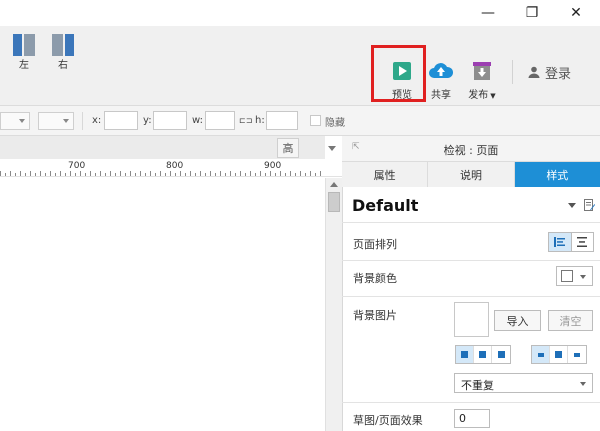 The height and width of the screenshot is (431, 600). What do you see at coordinates (335, 123) in the screenshot?
I see `hide-label: 隐藏` at bounding box center [335, 123].